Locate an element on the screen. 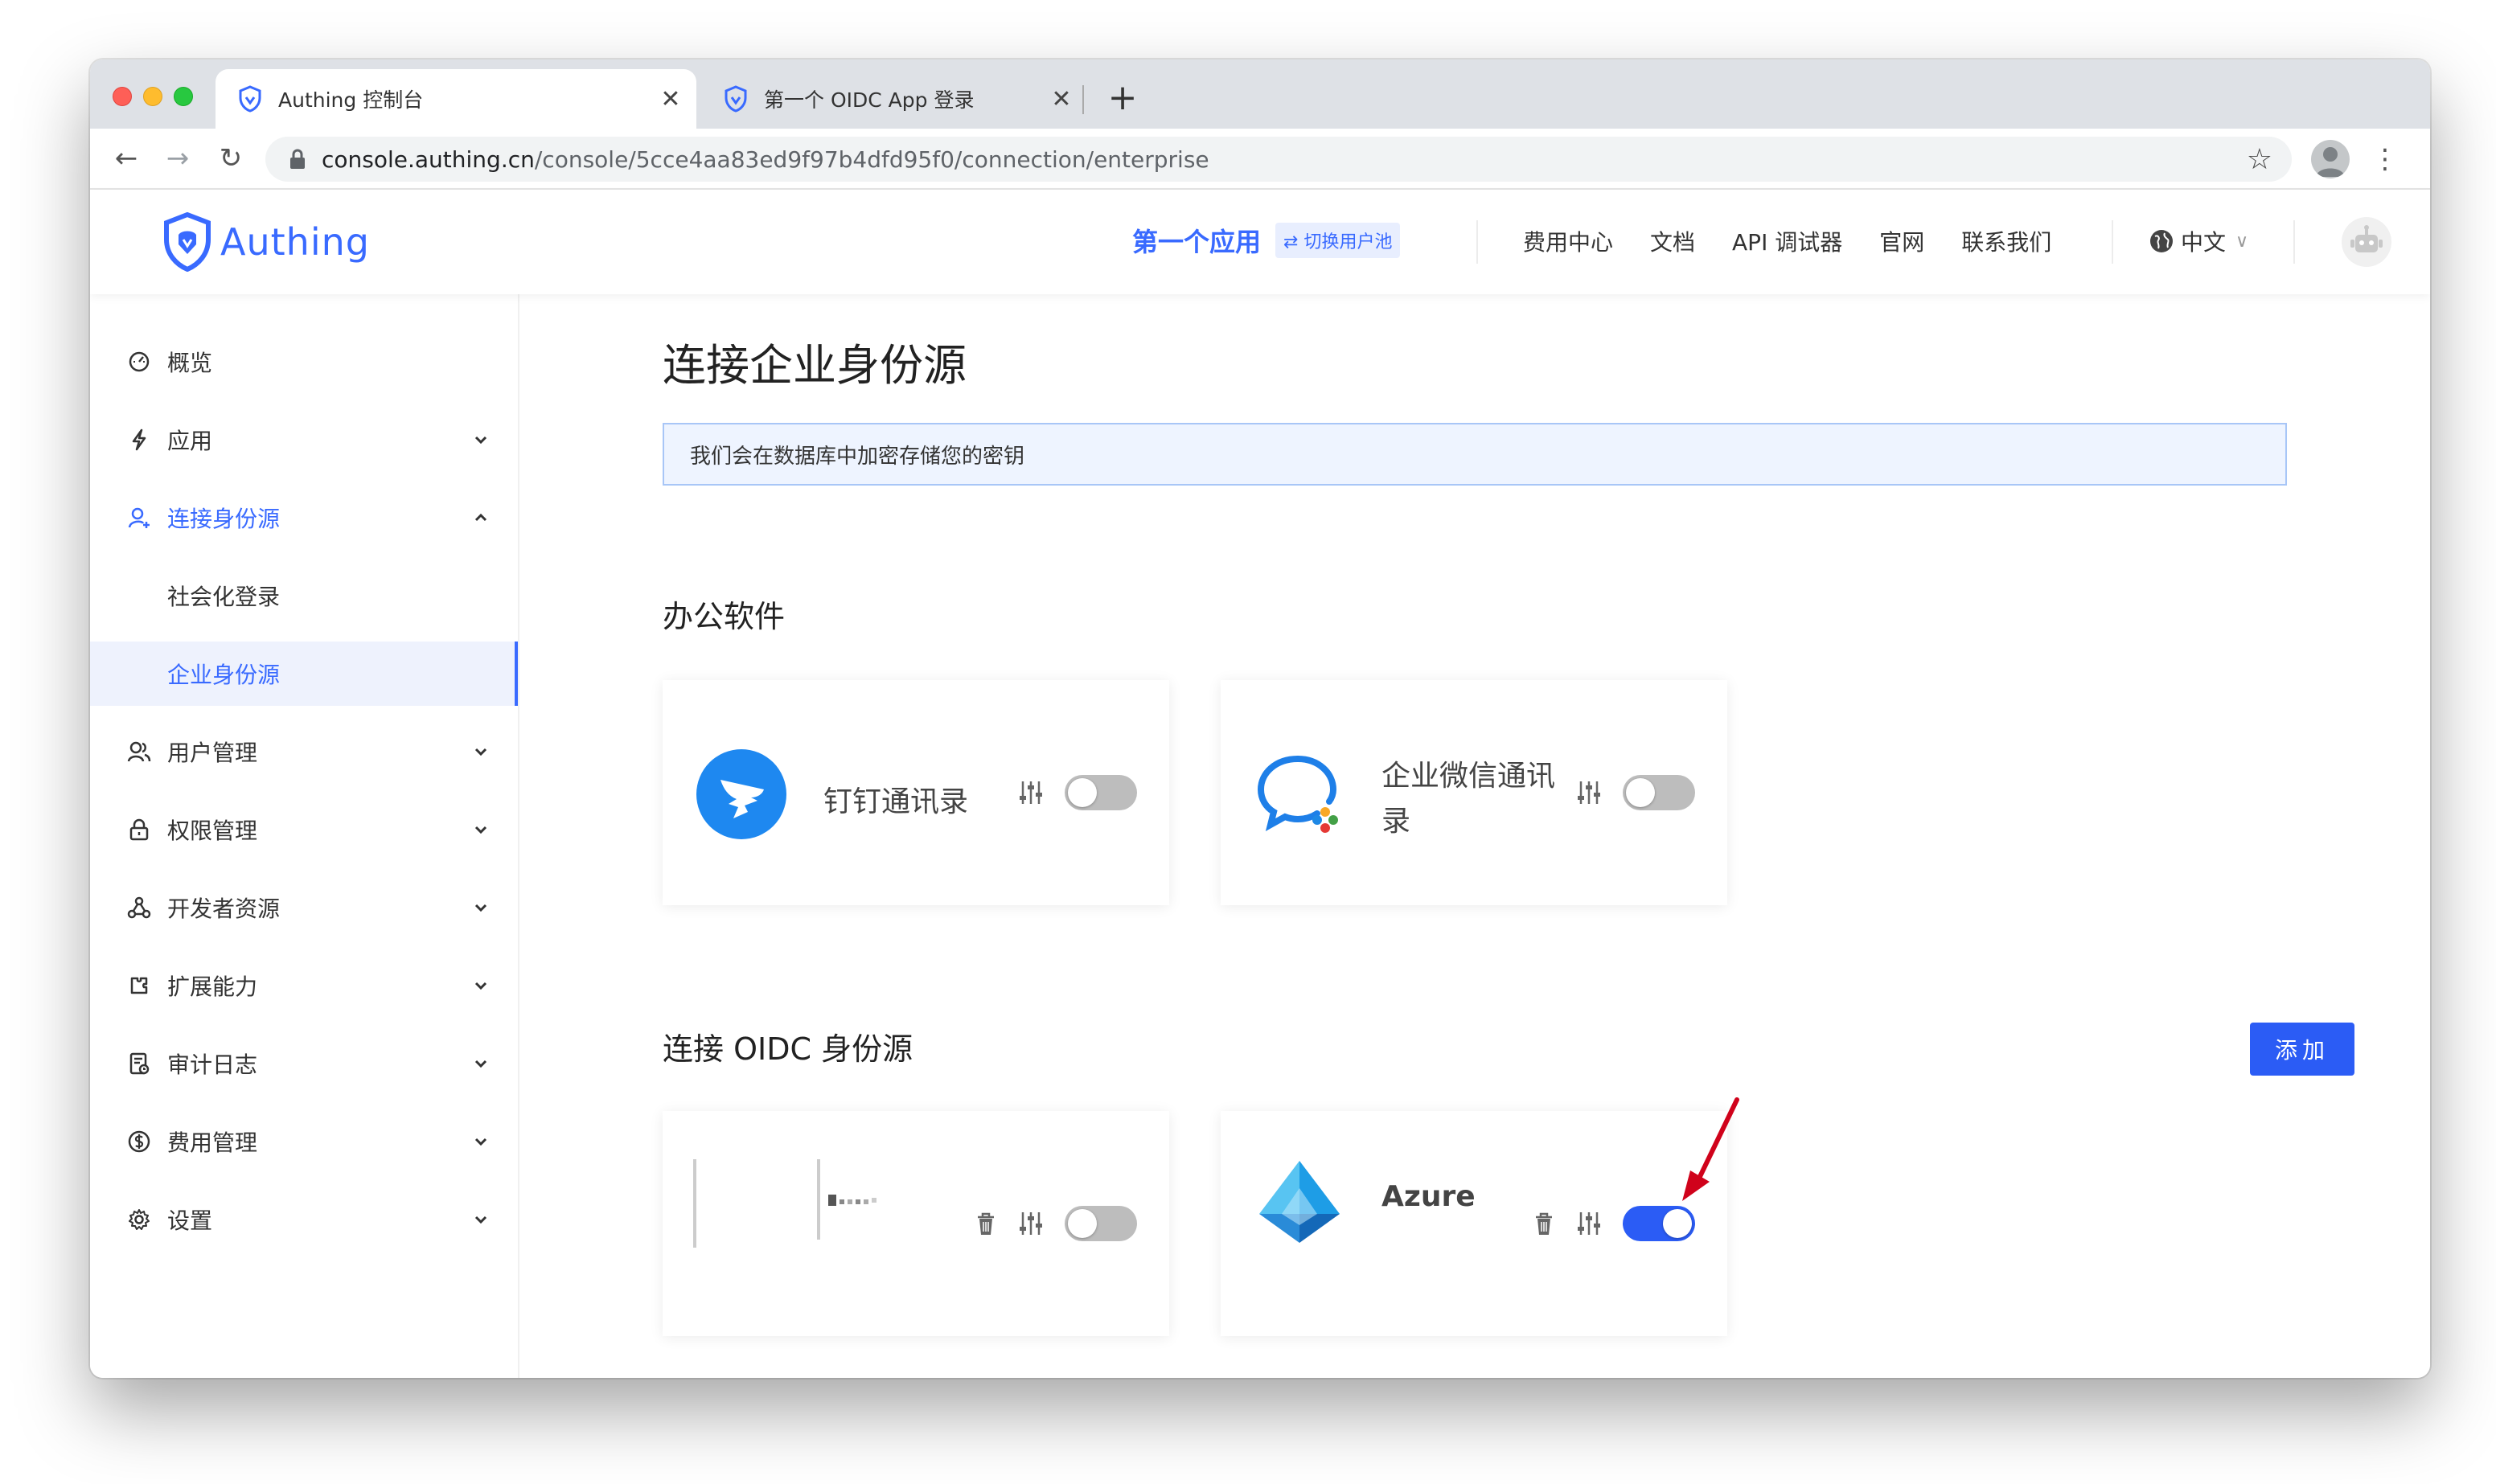  sidebar-item-label: 用户管理 is located at coordinates (212, 753).